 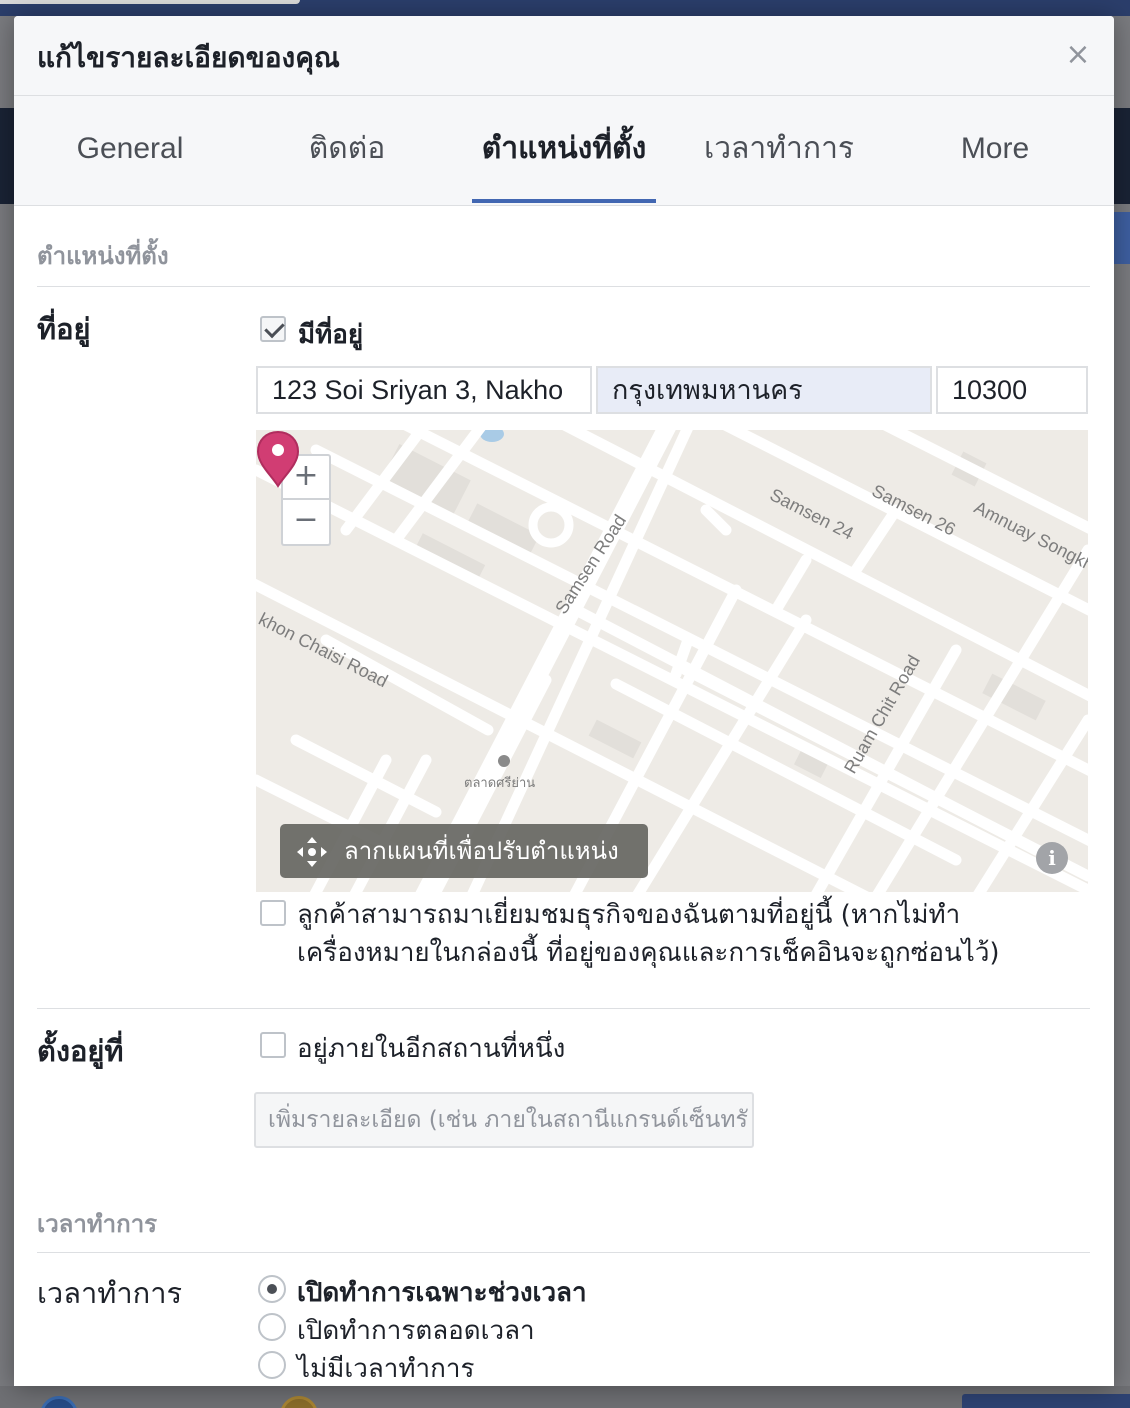 I want to click on tab-location: ตำแหน่งที่ตั้ง, so click(x=564, y=151).